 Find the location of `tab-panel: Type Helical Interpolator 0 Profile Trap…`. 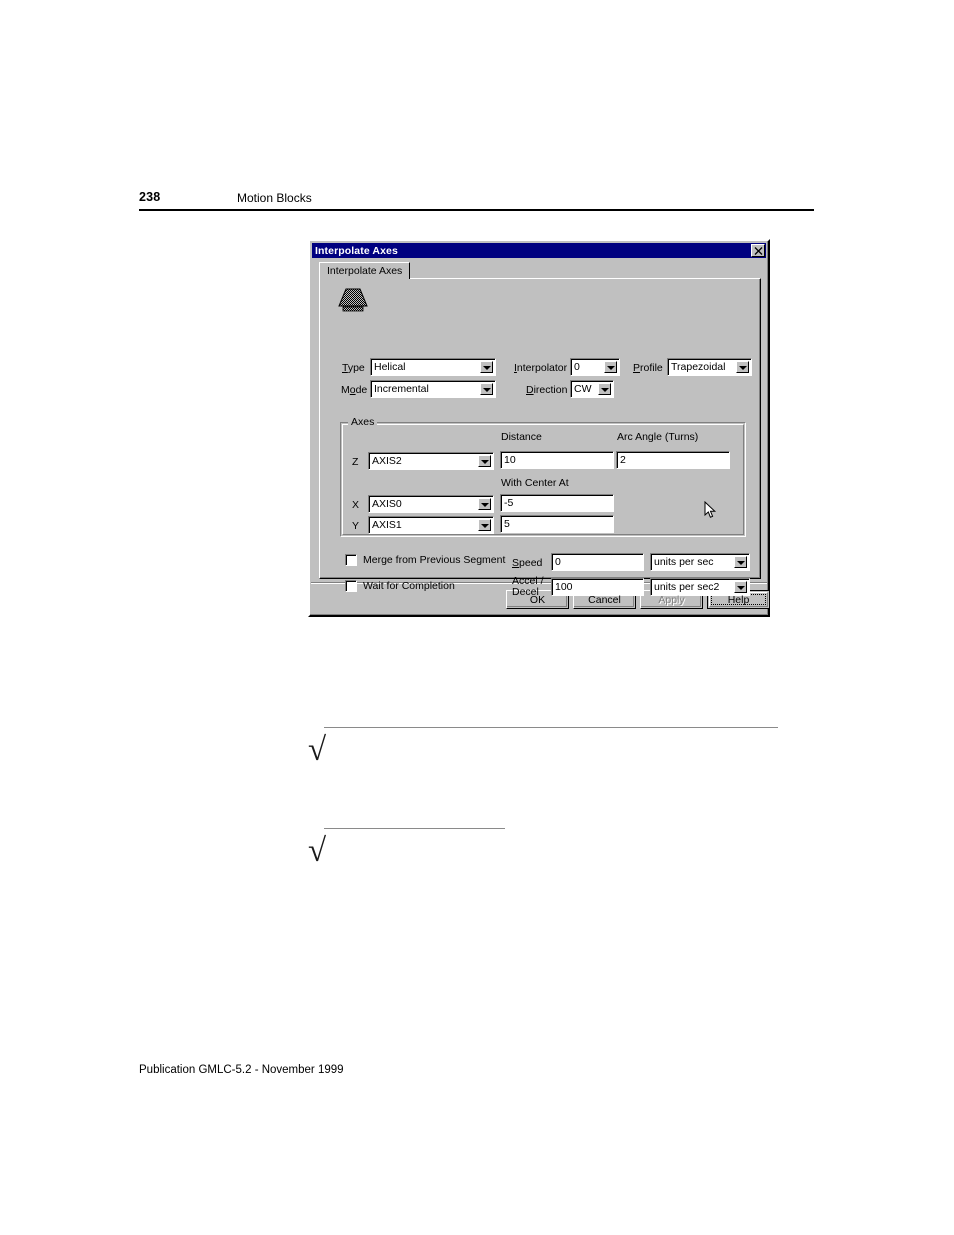

tab-panel: Type Helical Interpolator 0 Profile Trap… is located at coordinates (540, 438).